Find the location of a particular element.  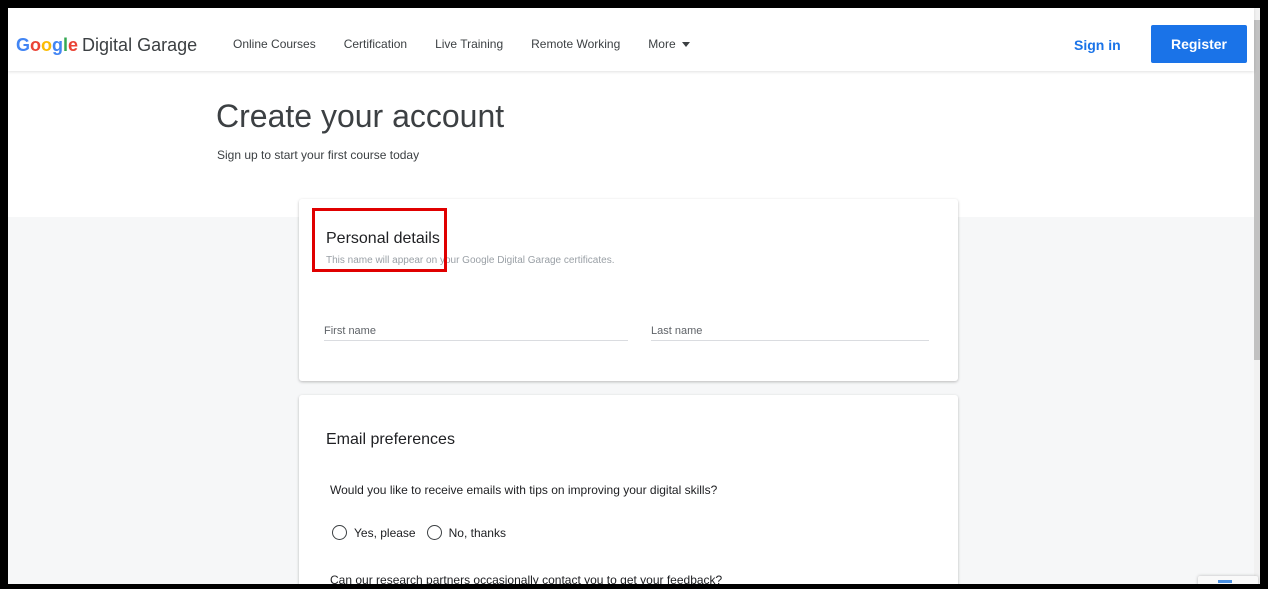

first-name-input is located at coordinates (476, 331).